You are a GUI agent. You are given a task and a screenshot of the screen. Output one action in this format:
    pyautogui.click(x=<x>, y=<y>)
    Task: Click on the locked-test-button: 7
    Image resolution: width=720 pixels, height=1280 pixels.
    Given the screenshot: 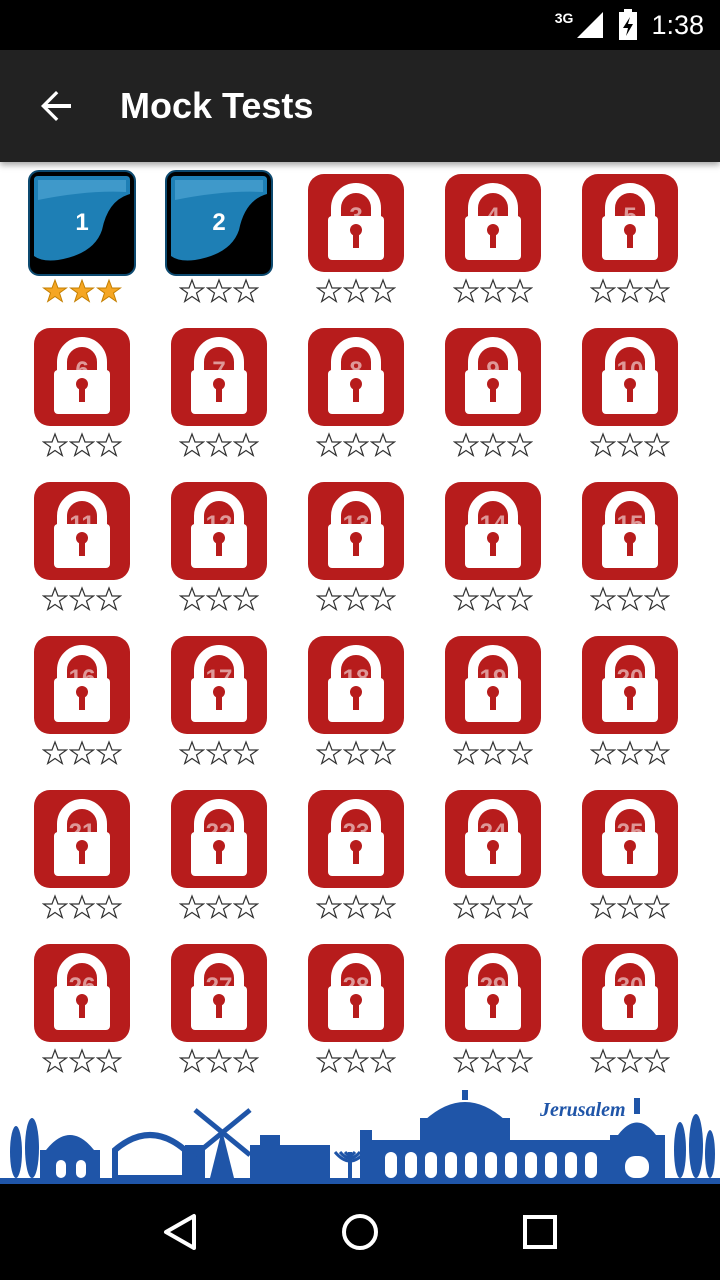 What is the action you would take?
    pyautogui.click(x=219, y=377)
    